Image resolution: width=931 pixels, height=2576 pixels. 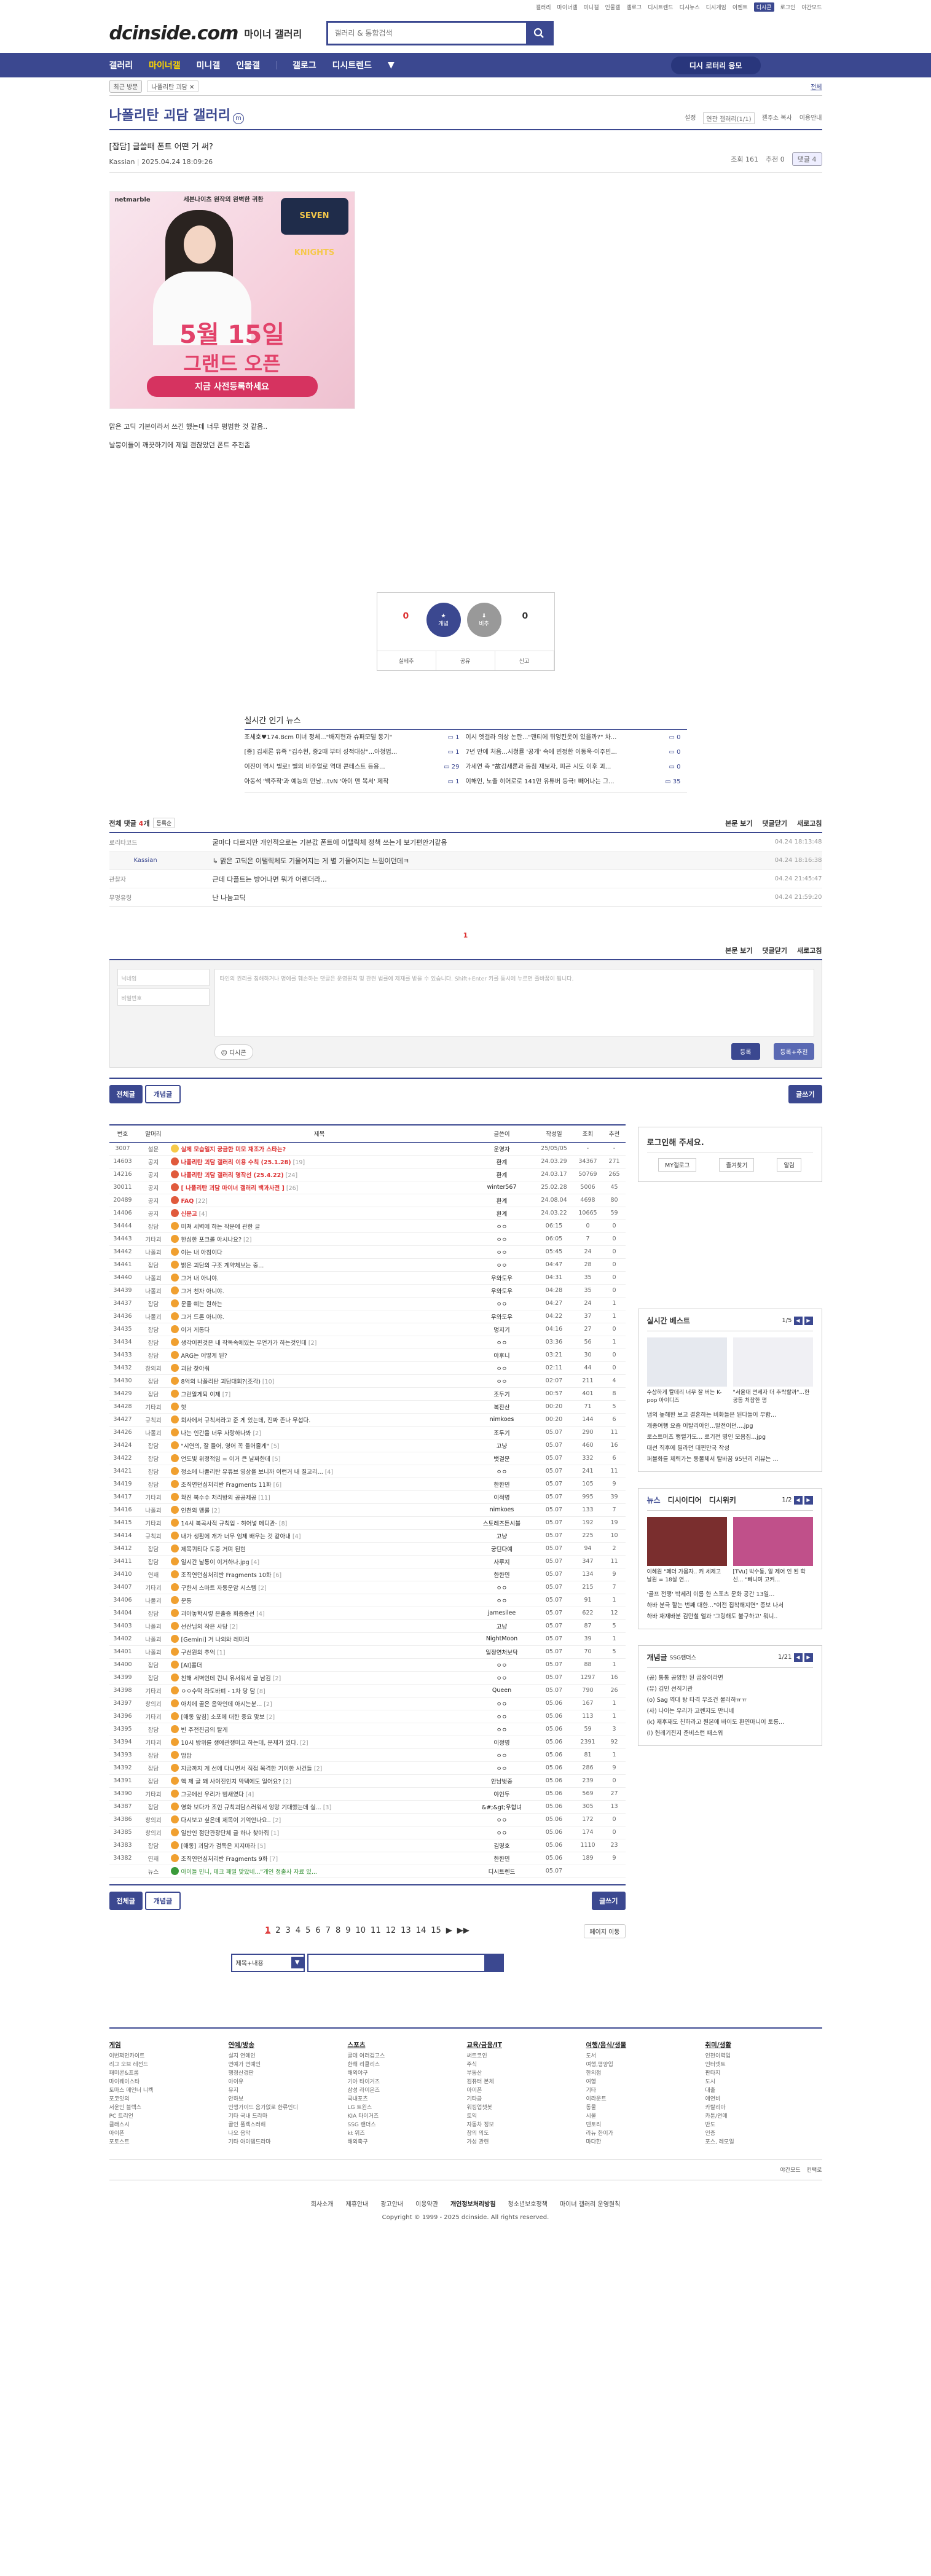 What do you see at coordinates (576, 782) in the screenshot?
I see `news-item: 이해인, 노출 히어로로 141만 유튜버 등극! 빼어나는 그... ▭ 35` at bounding box center [576, 782].